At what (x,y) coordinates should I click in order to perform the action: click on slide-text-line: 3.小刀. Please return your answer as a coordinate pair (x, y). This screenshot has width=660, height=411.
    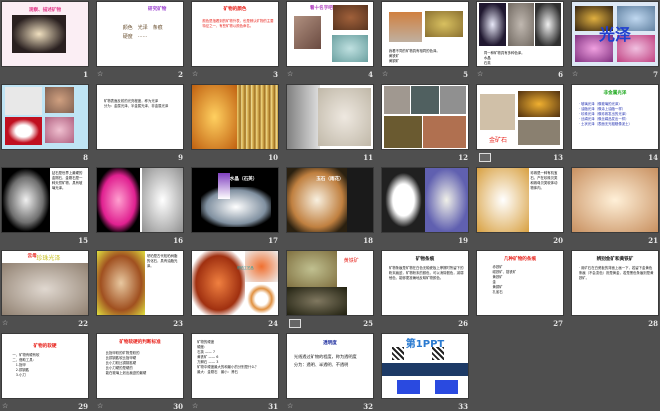
    Looking at the image, I should click on (19, 375).